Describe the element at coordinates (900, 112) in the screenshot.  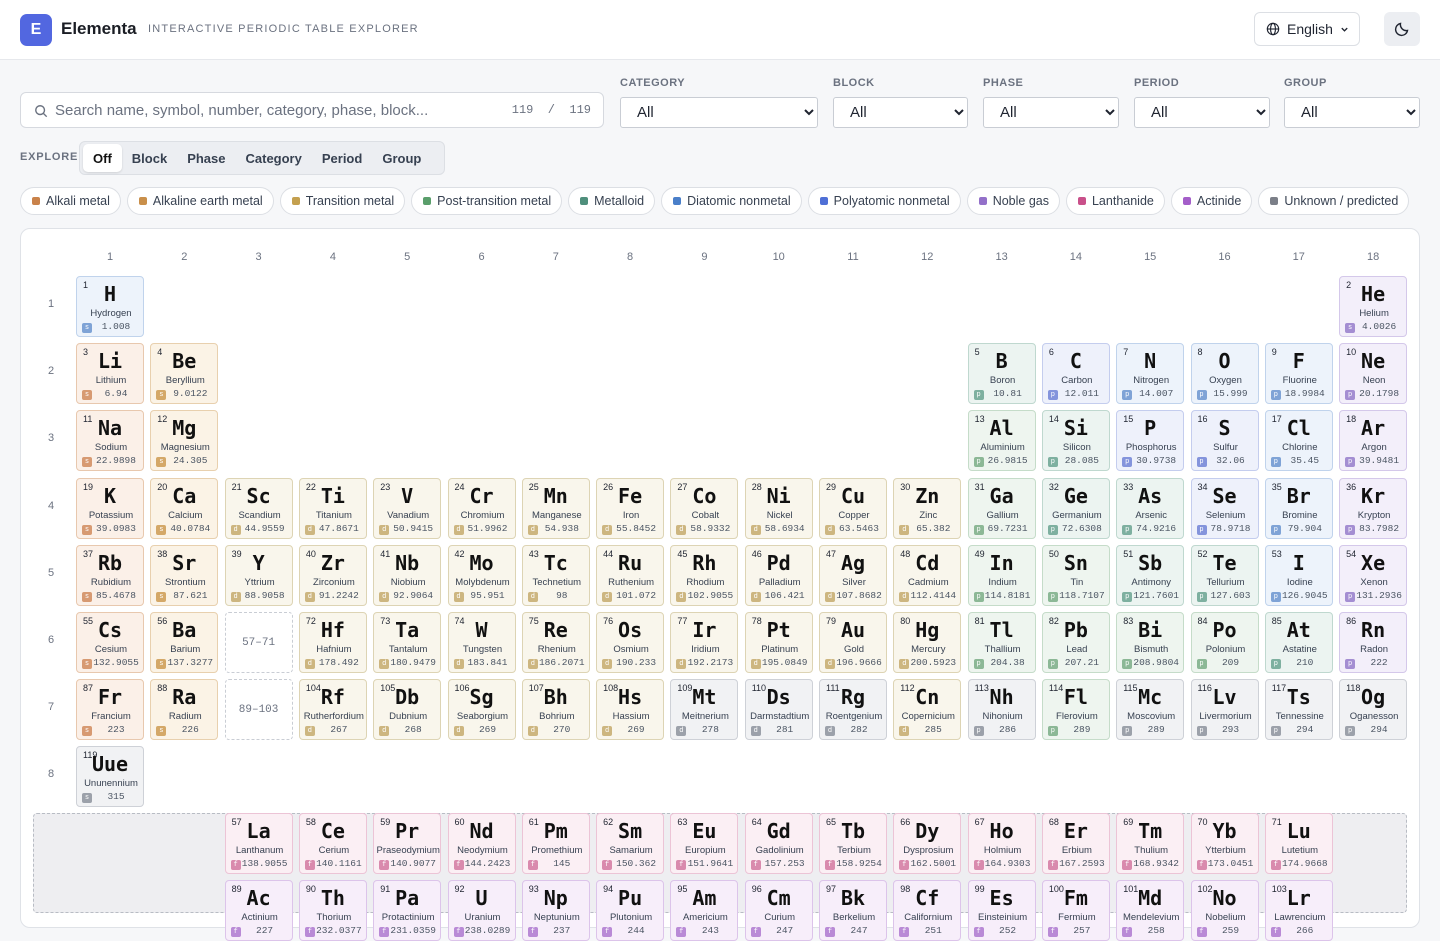
I see `block-filter-select: All` at that location.